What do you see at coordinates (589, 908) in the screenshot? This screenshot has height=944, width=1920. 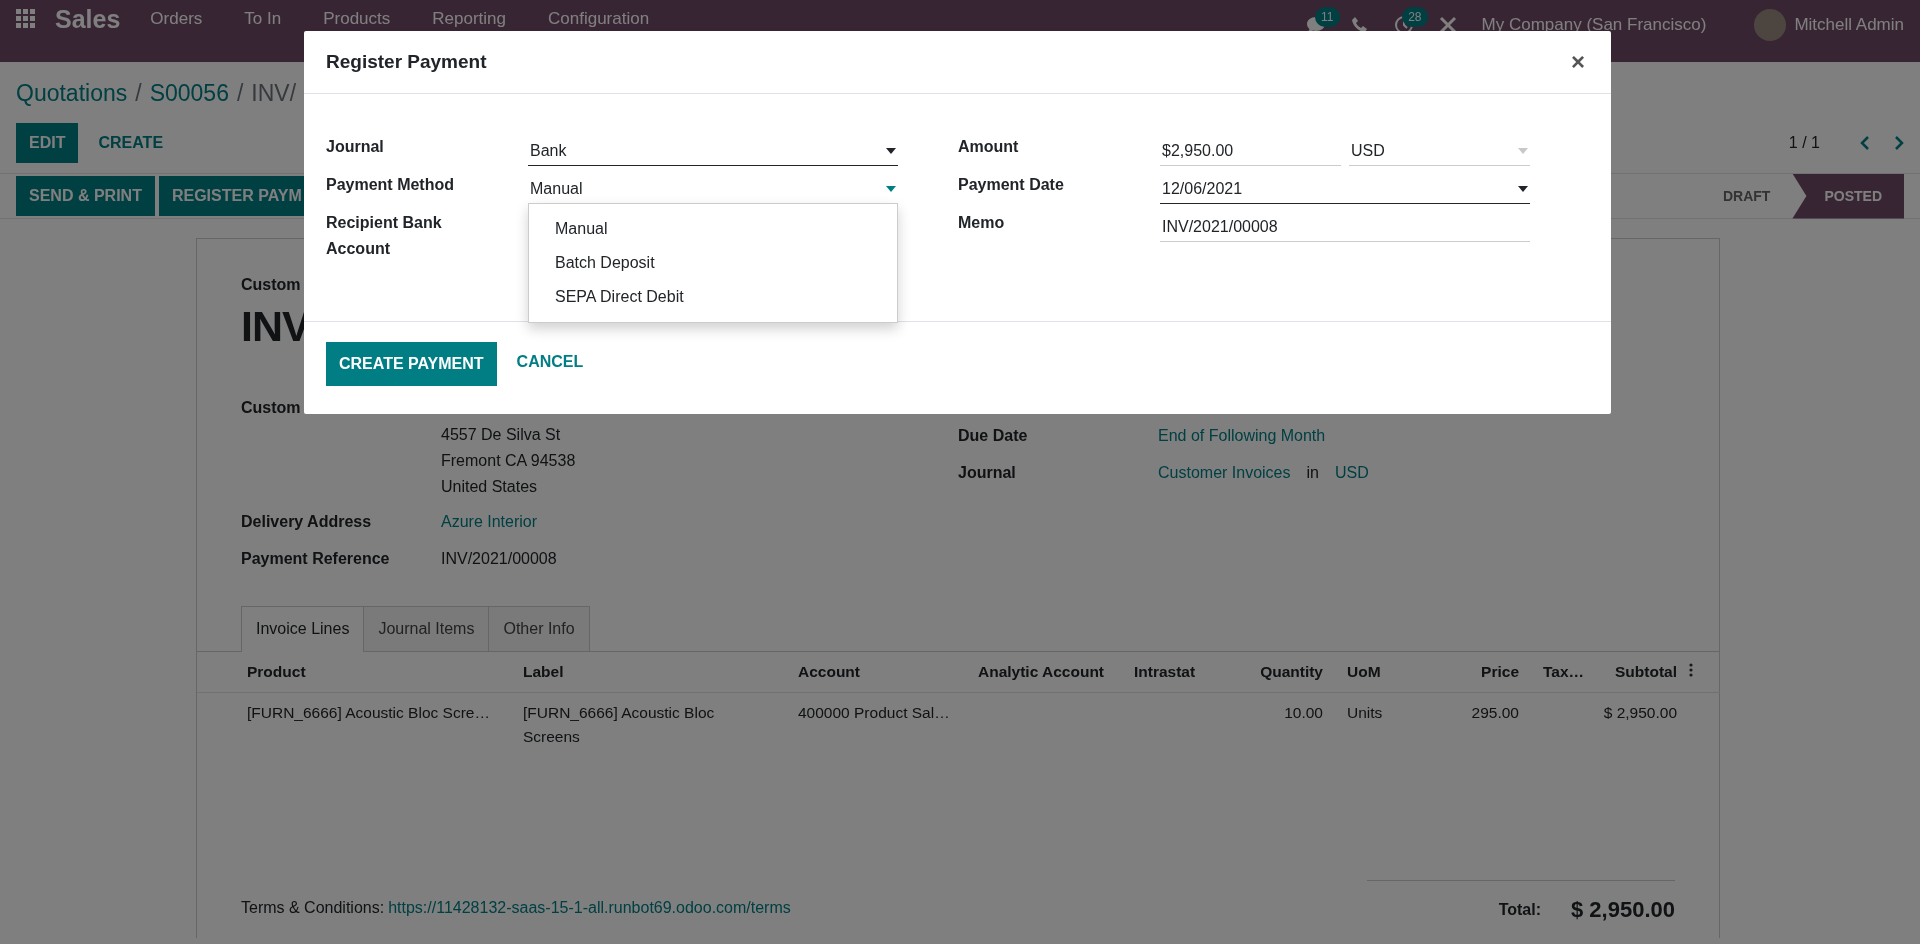 I see `terms-link: https://11428132-saas-15-1-all.runbot69.odoo.com/terms` at bounding box center [589, 908].